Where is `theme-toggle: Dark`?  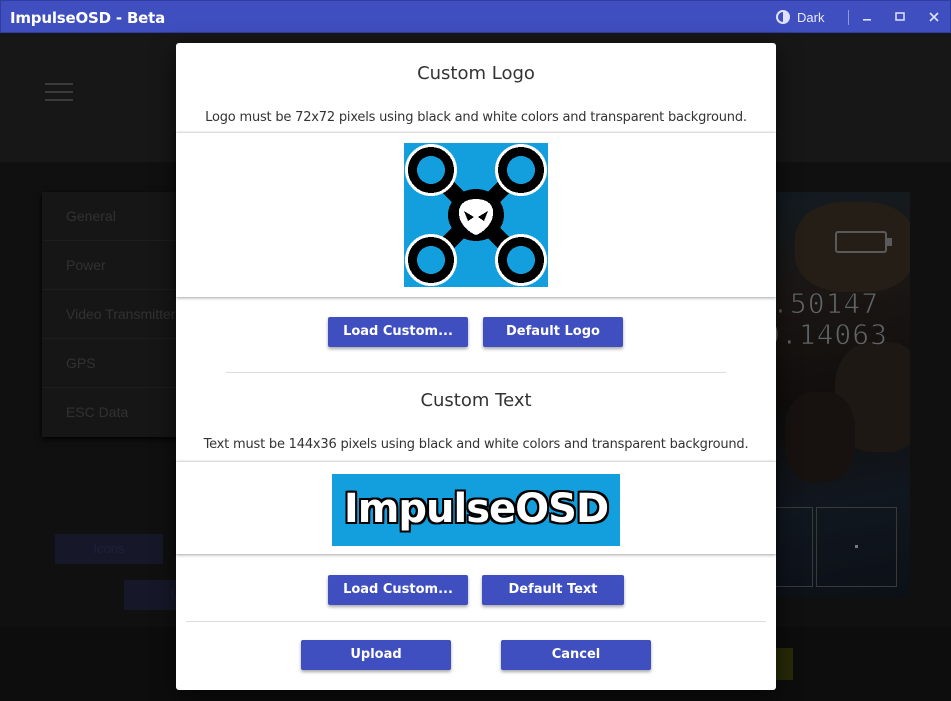
theme-toggle: Dark is located at coordinates (799, 17).